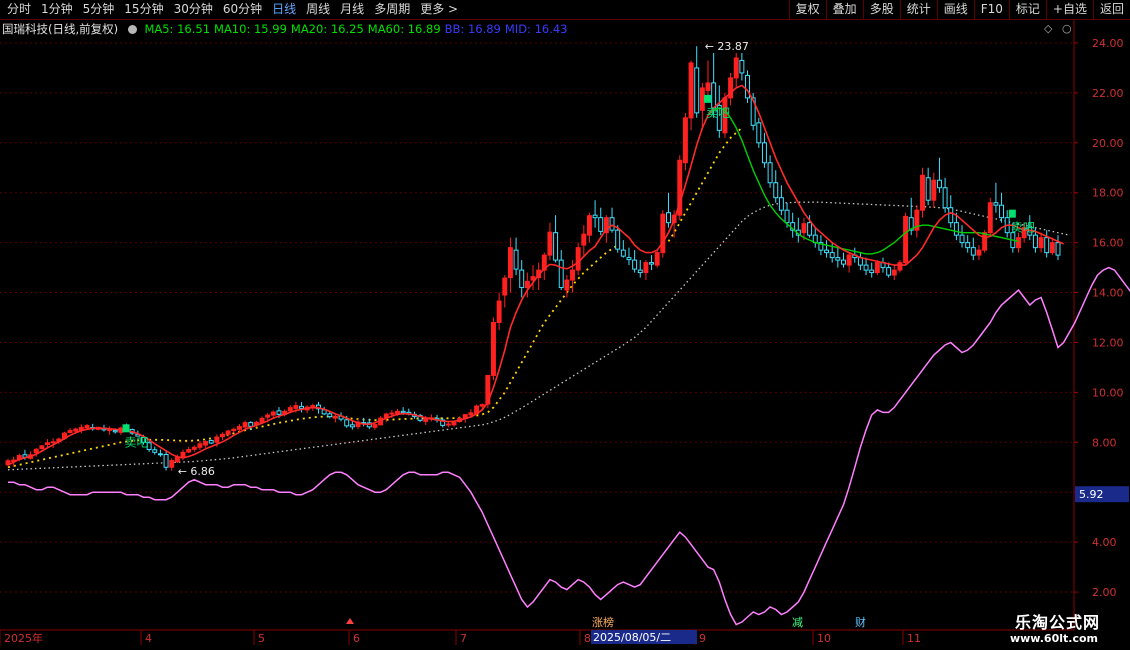  I want to click on current-value-label: 5.92, so click(1091, 494).